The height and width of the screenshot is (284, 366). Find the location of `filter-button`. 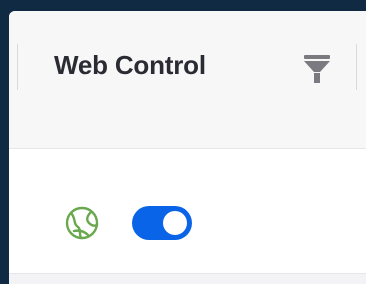

filter-button is located at coordinates (317, 69).